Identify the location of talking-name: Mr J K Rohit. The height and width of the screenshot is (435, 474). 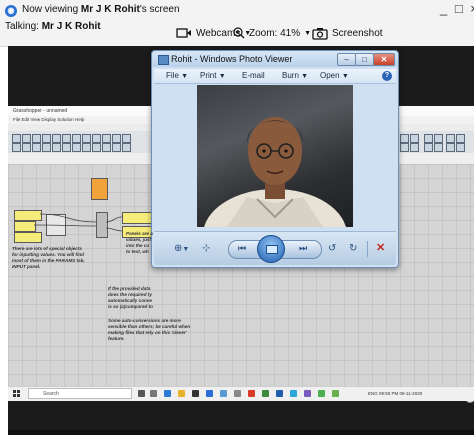
(71, 26).